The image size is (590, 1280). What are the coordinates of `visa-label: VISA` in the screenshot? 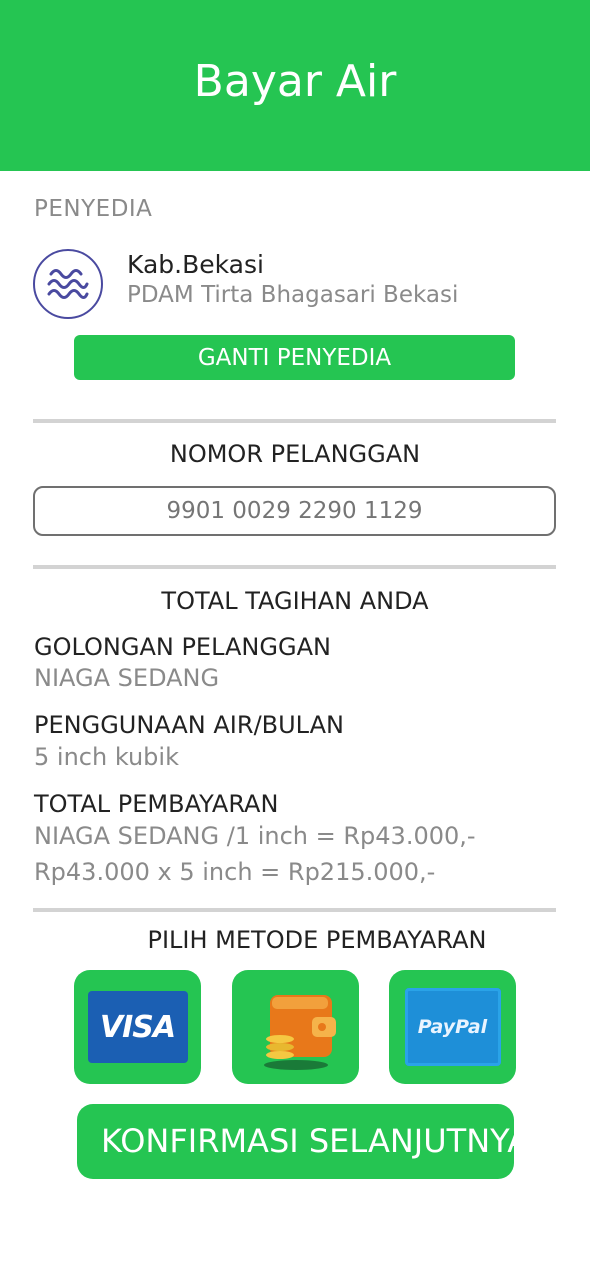 It's located at (137, 1027).